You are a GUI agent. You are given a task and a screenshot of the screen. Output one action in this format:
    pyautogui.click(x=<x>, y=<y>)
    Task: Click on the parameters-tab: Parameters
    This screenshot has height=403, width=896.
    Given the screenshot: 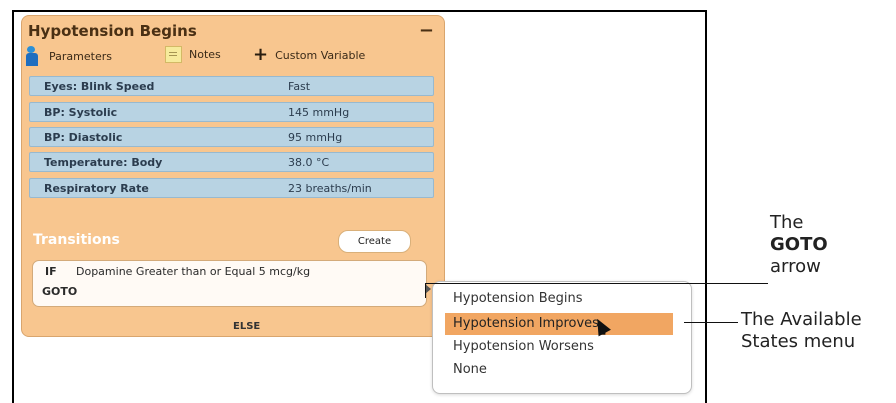 What is the action you would take?
    pyautogui.click(x=69, y=56)
    